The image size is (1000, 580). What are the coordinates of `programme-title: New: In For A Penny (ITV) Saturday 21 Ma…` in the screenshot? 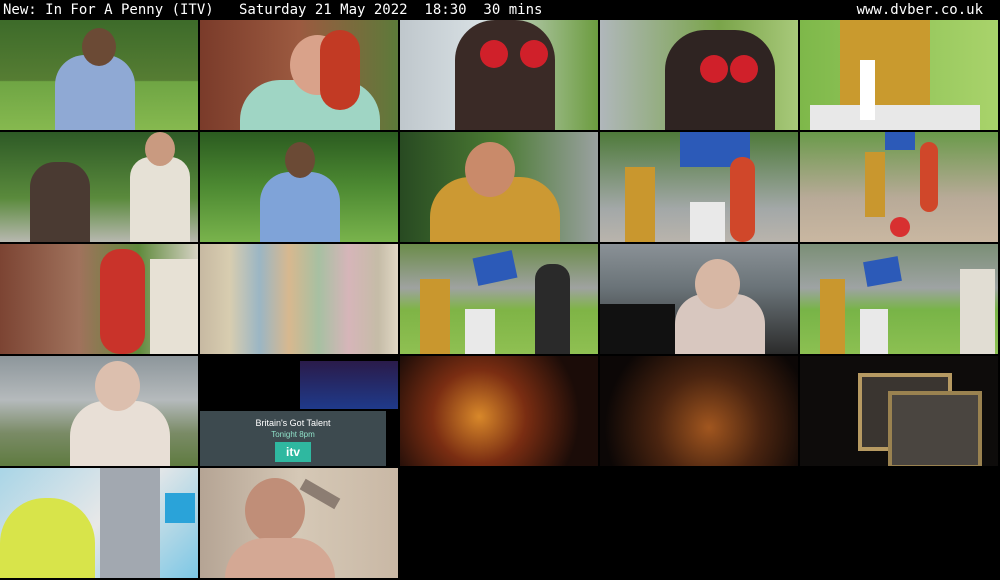 It's located at (273, 10).